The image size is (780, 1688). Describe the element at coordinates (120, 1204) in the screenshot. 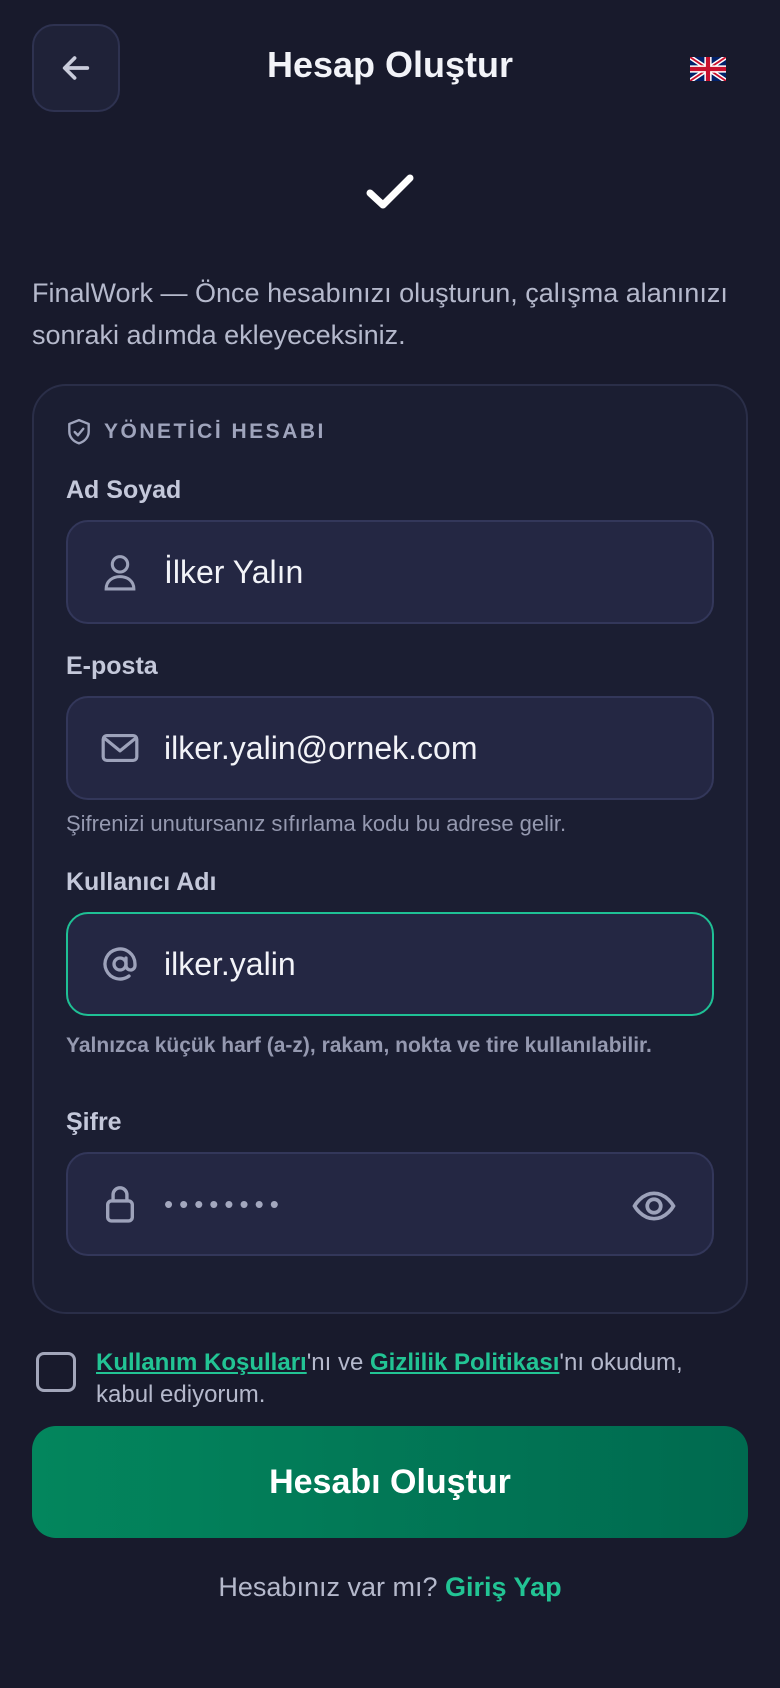

I see `lock-icon` at that location.